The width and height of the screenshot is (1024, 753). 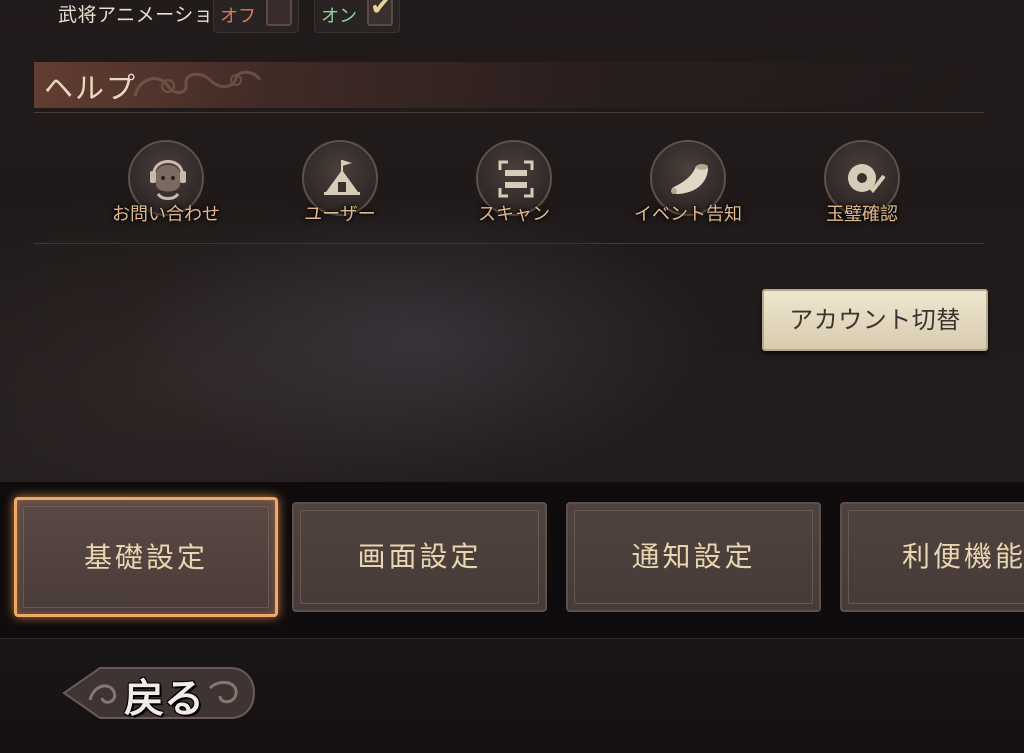 What do you see at coordinates (419, 557) in the screenshot?
I see `tab-display-settings: 画面設定` at bounding box center [419, 557].